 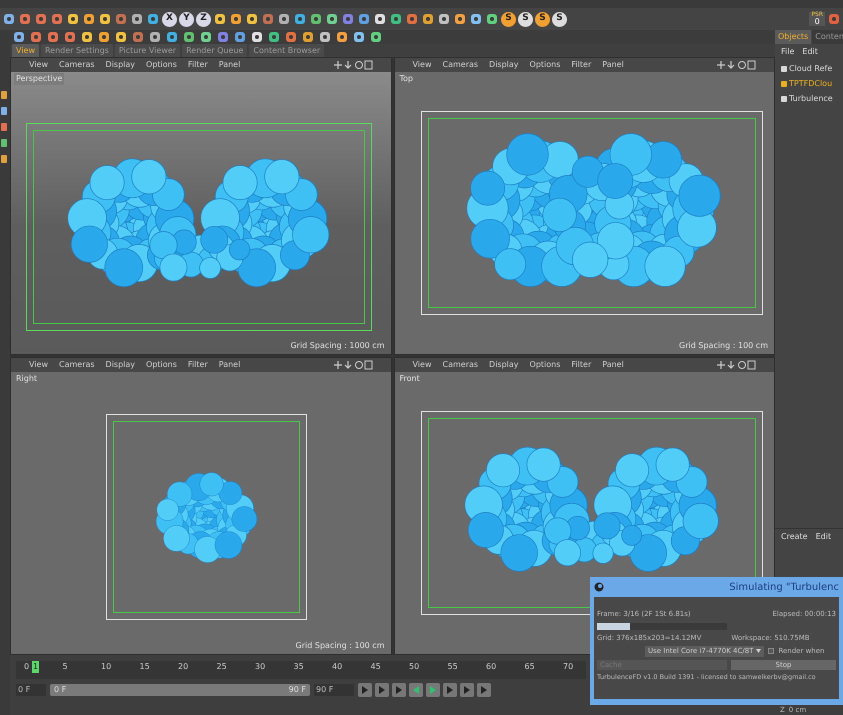 I want to click on axis-button: Z, so click(x=203, y=19).